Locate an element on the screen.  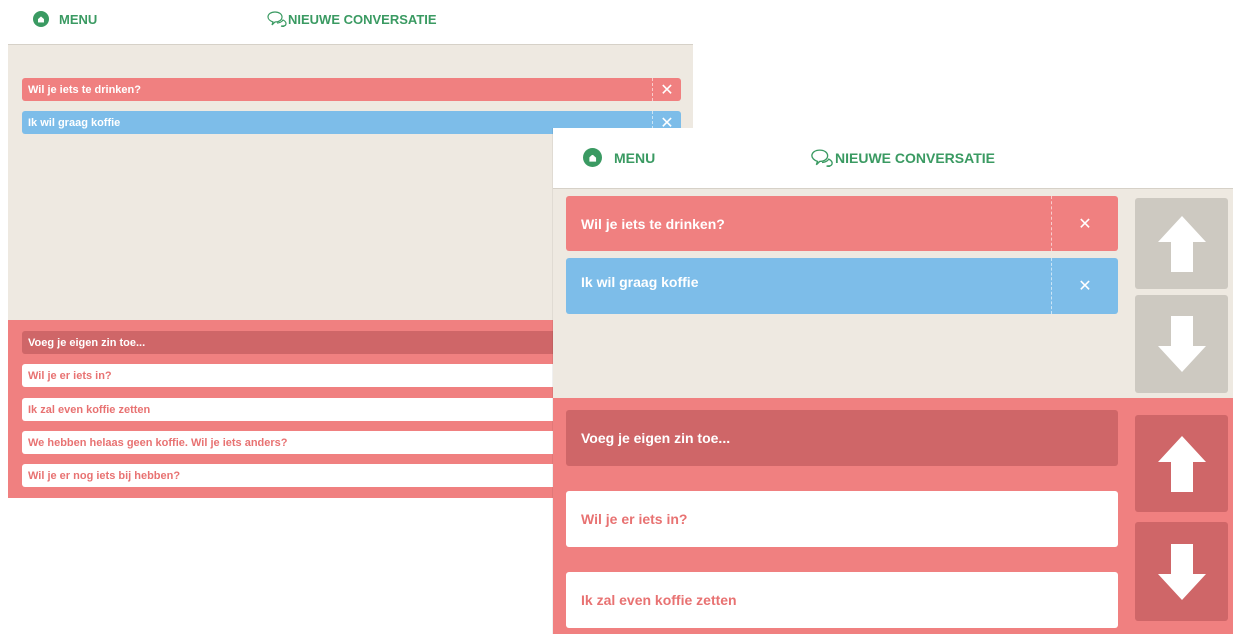
small-new-conversation-button: NIEUWE CONVERSATIE is located at coordinates (351, 19).